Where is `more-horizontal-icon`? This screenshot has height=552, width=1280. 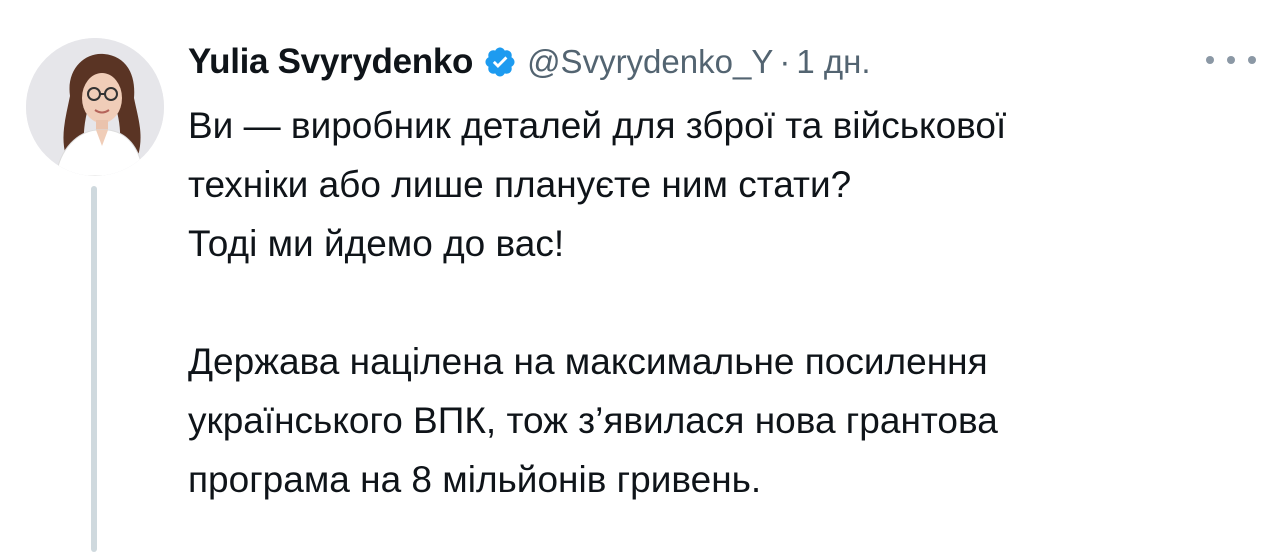
more-horizontal-icon is located at coordinates (1231, 60).